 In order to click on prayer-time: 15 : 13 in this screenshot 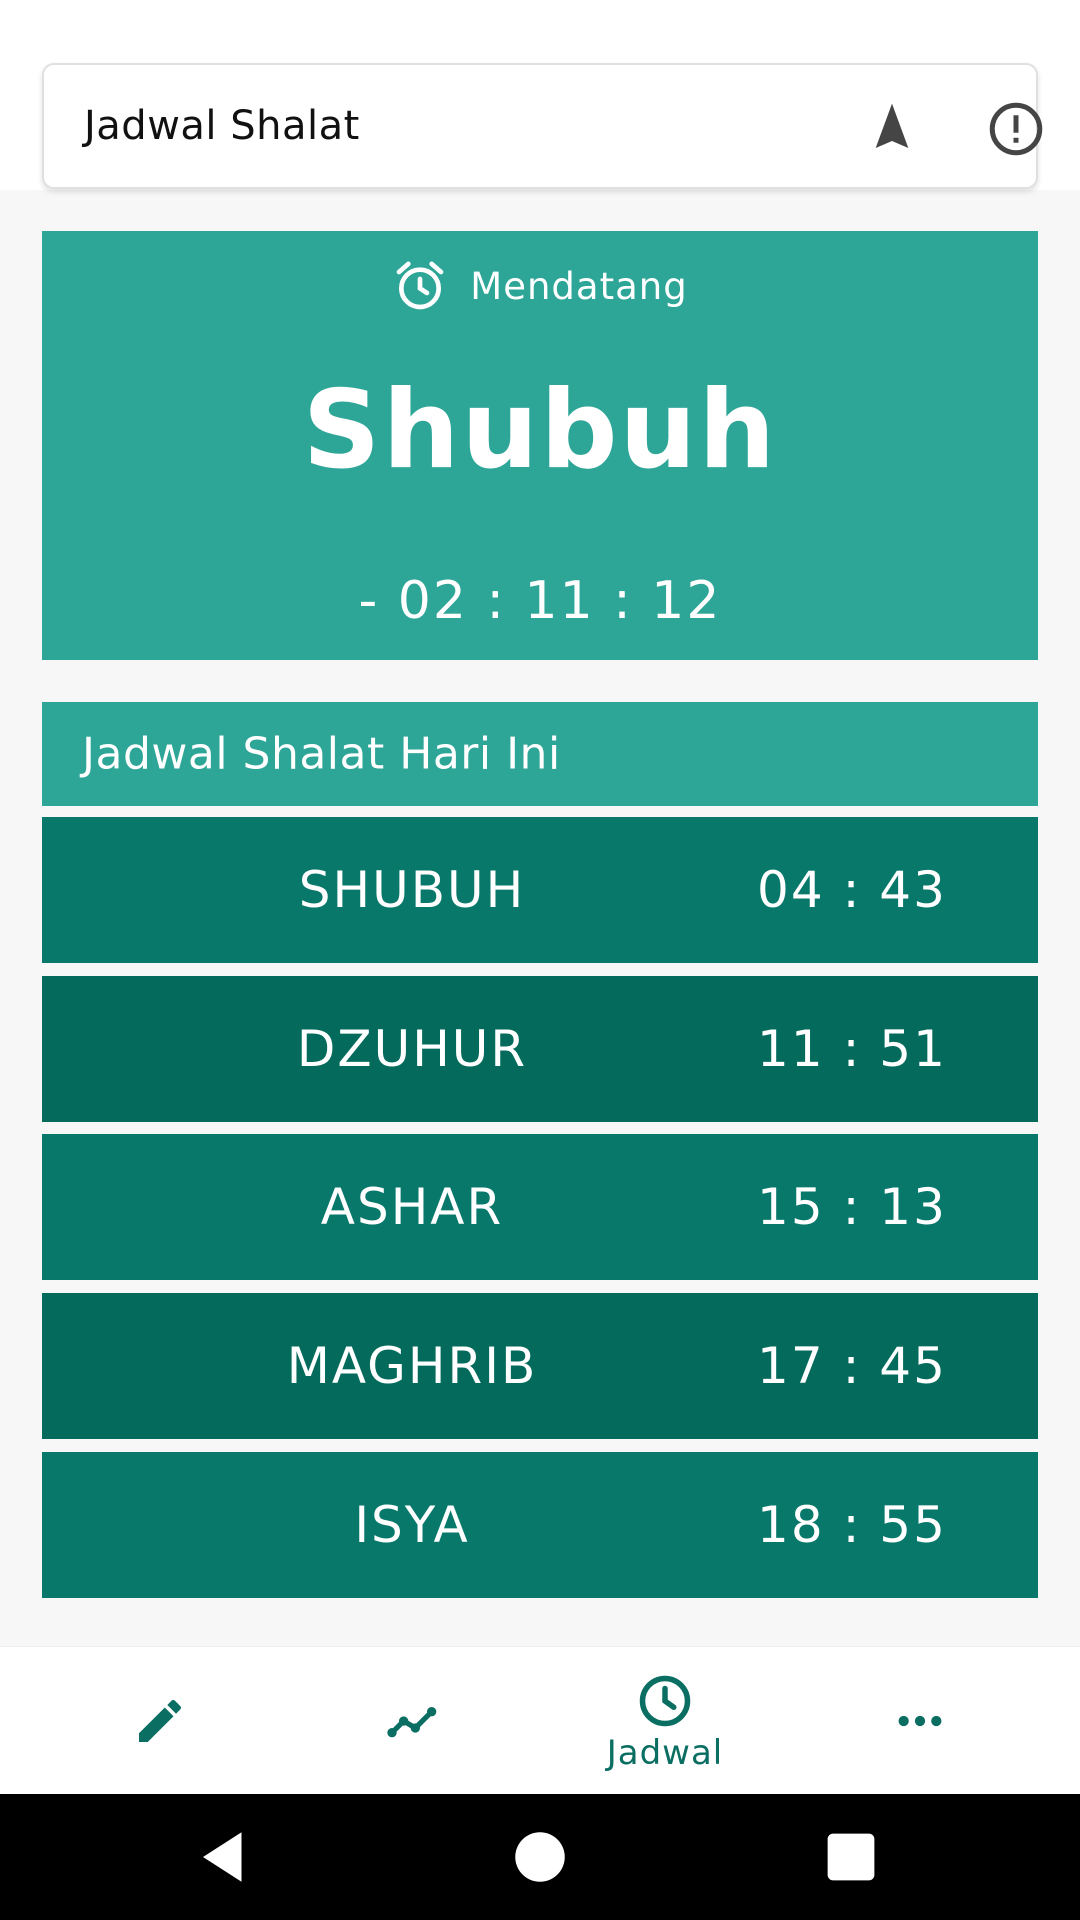, I will do `click(852, 1207)`.